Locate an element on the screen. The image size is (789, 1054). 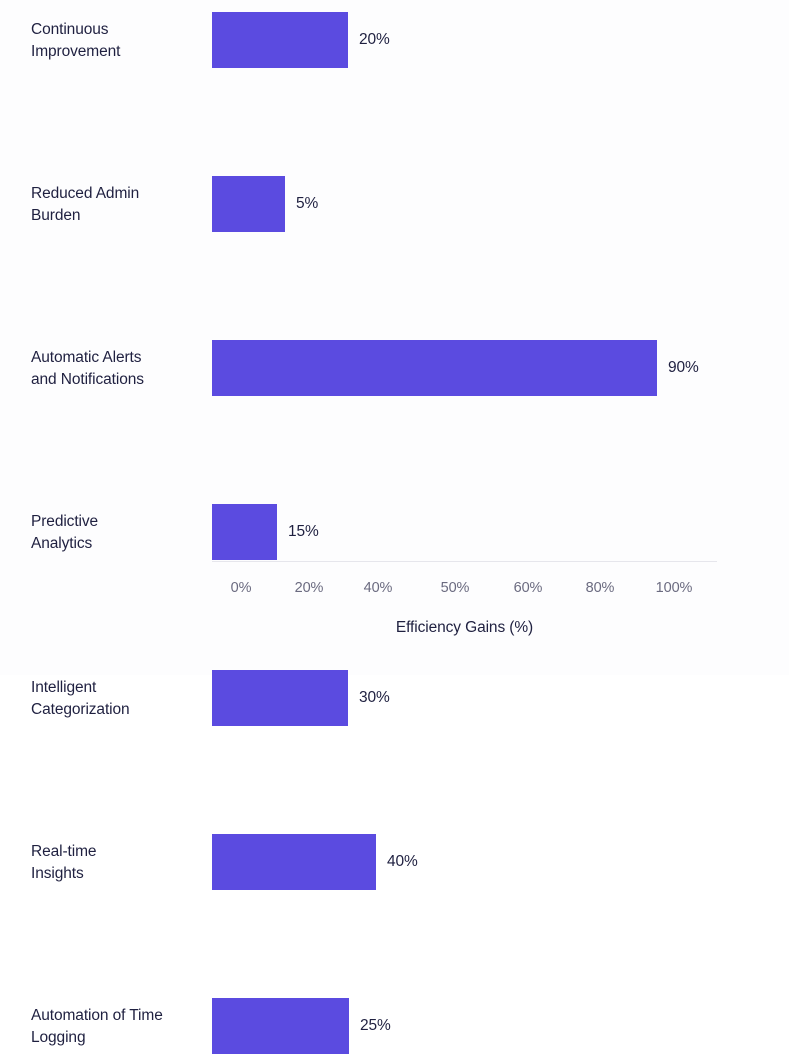
x-axis-tick: 20% is located at coordinates (309, 588).